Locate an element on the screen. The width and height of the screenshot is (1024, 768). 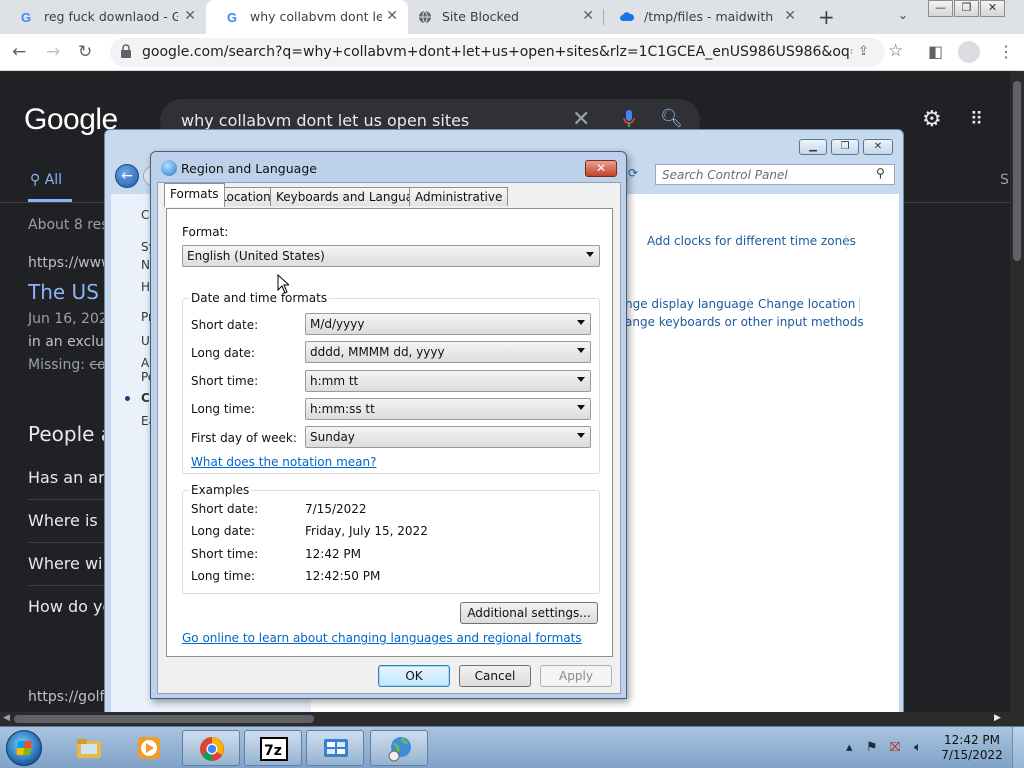
apply-button: Apply is located at coordinates (576, 676).